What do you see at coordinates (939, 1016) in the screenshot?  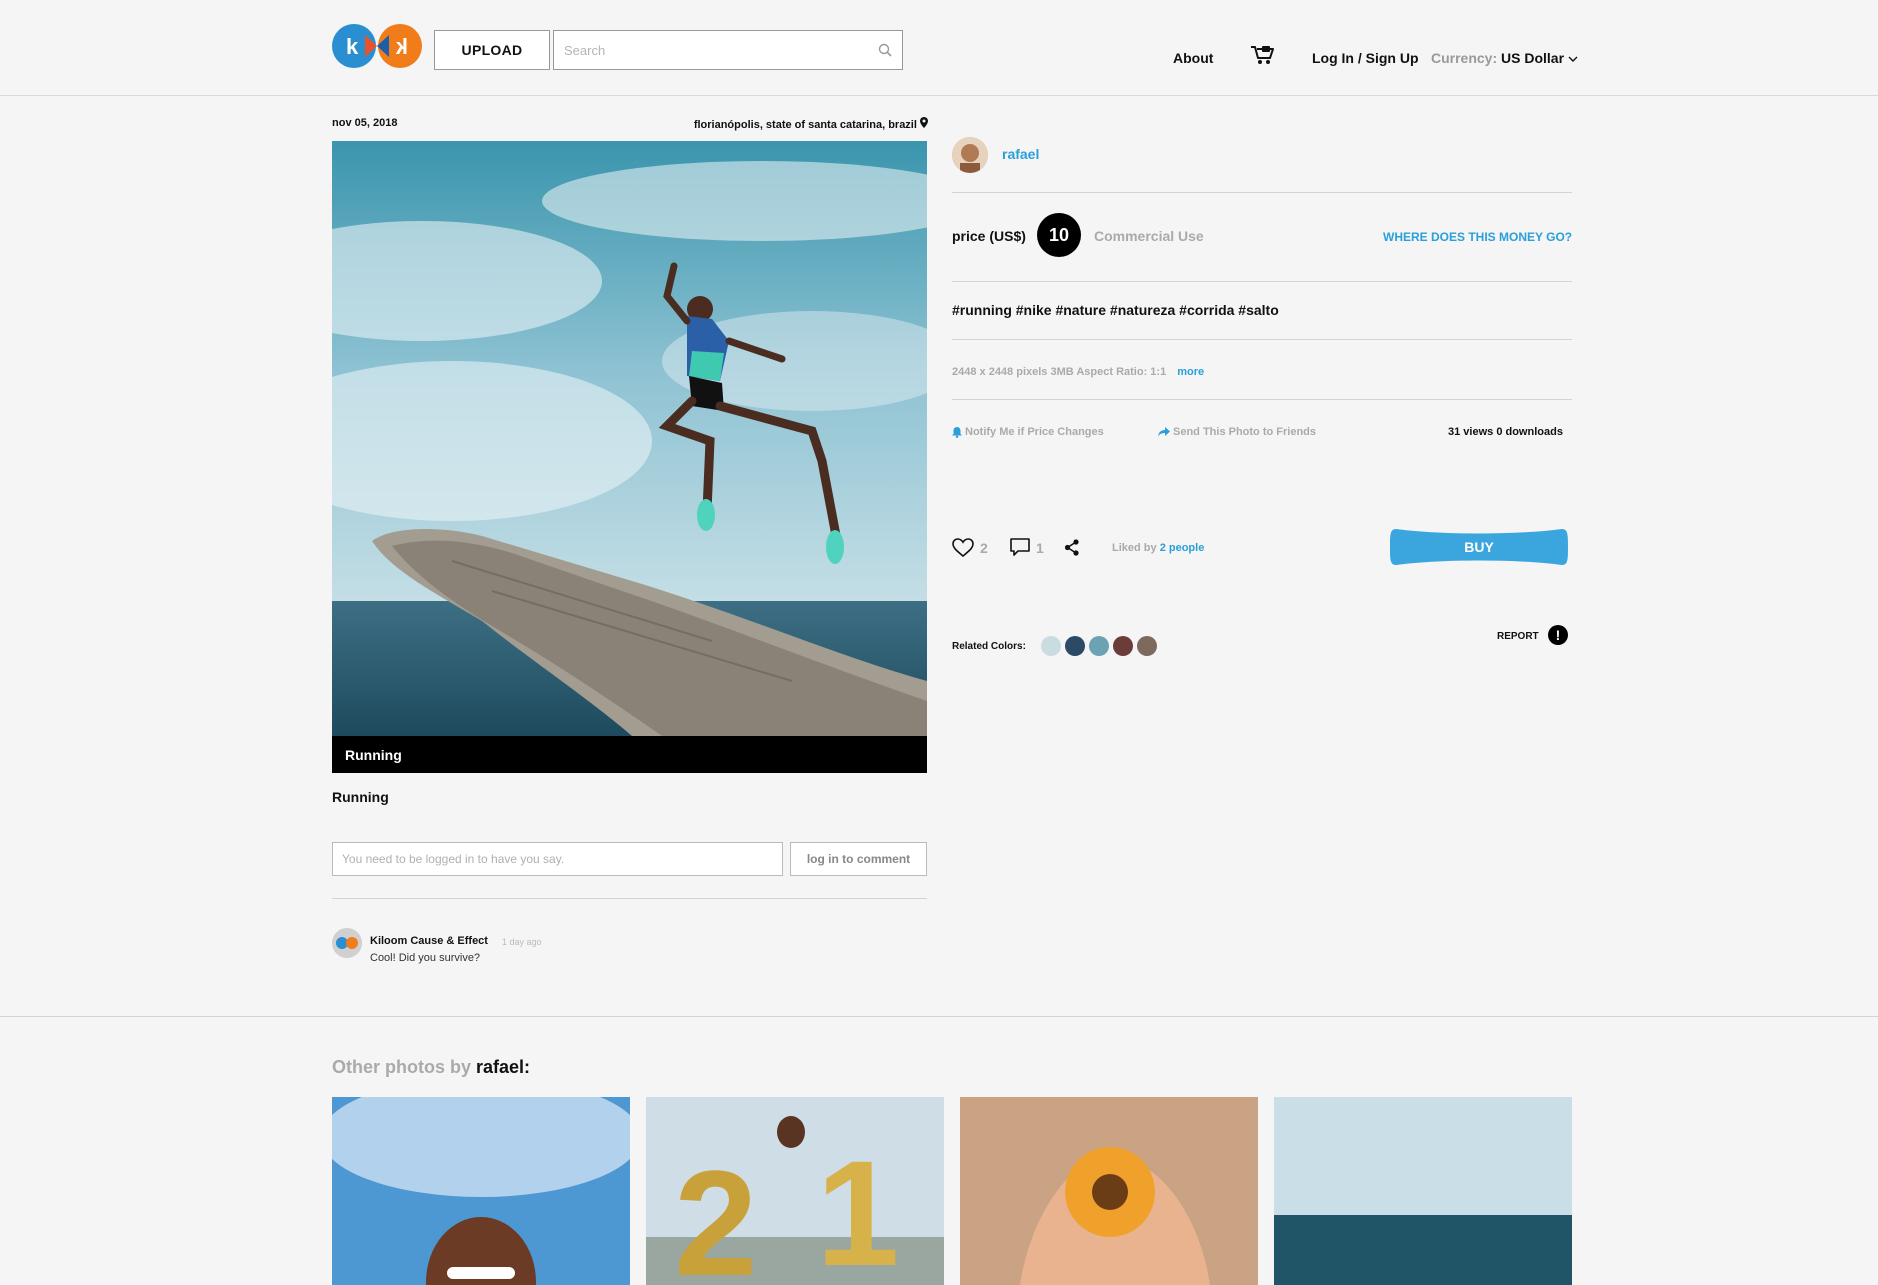 I see `section-divider` at bounding box center [939, 1016].